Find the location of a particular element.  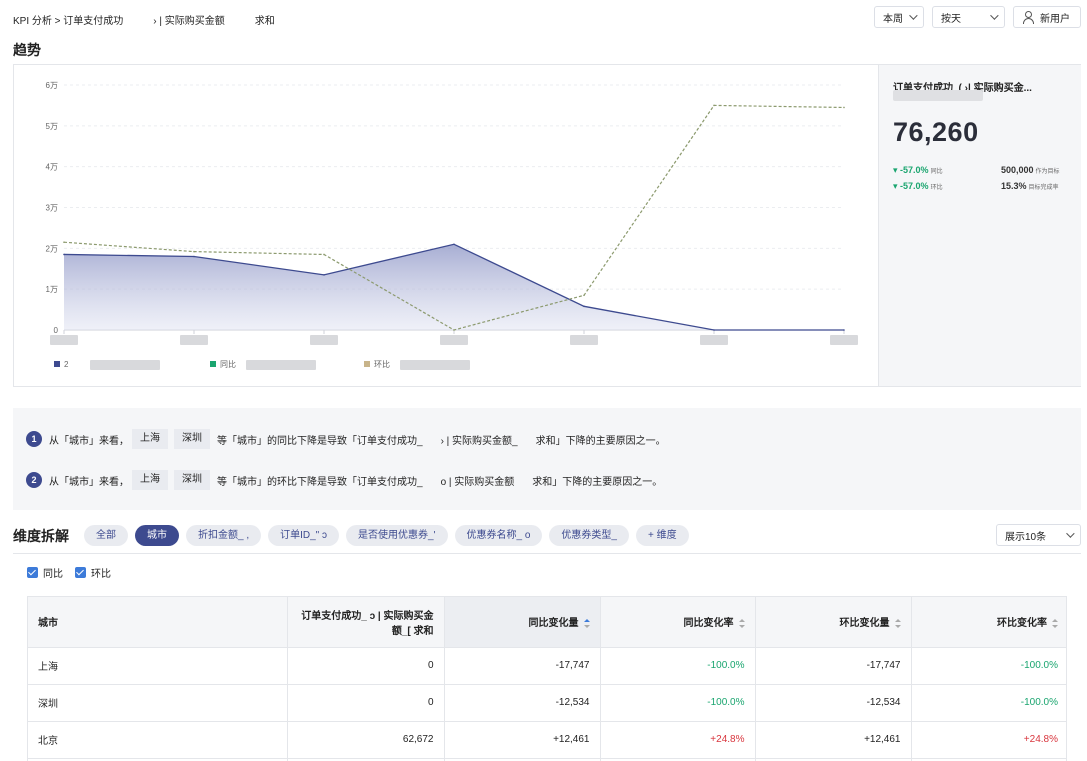

col-yoy-rate-label: 同比变化率 is located at coordinates (708, 624).